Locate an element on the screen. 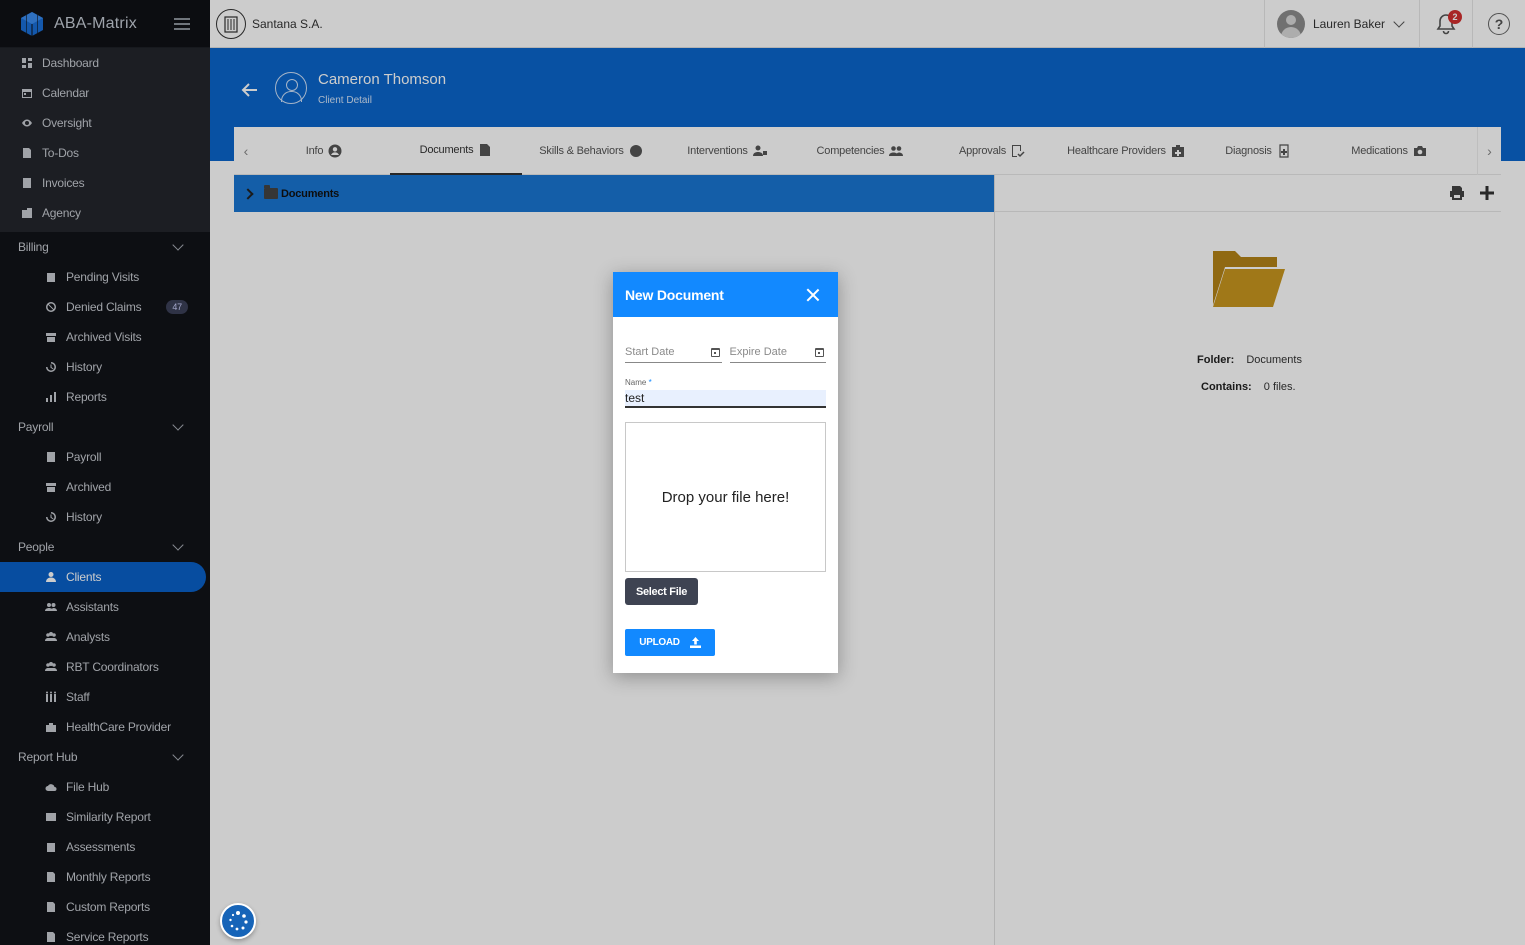  name-field-wrap: Name * is located at coordinates (725, 385).